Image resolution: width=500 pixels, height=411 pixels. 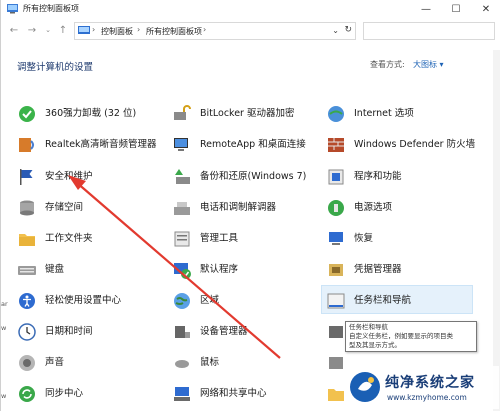 I want to click on folder-icon, so click(x=27, y=240).